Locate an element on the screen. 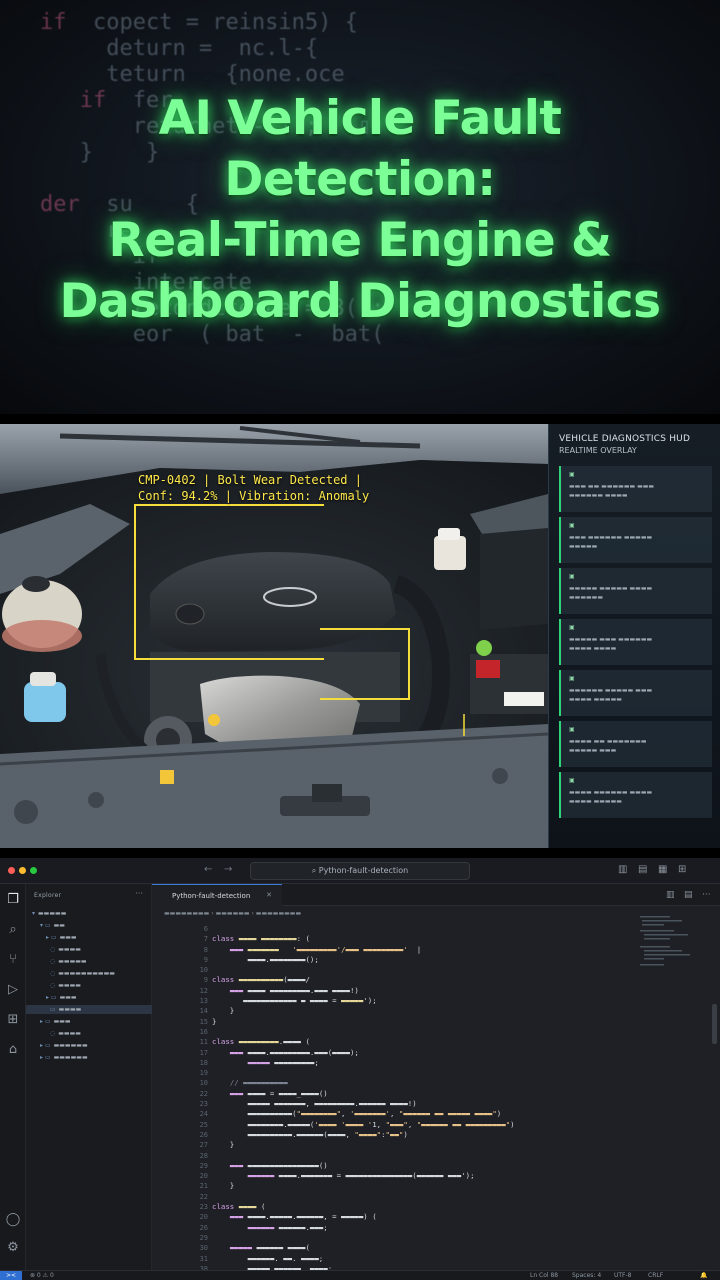  toggle-secondary-sidebar-icon: ▦ is located at coordinates (662, 869).